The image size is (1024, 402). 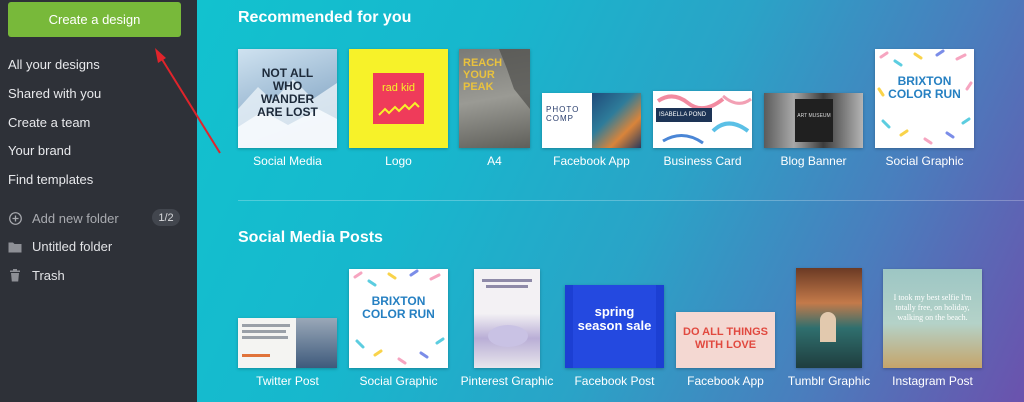 What do you see at coordinates (166, 217) in the screenshot?
I see `folder-count-badge: 1/2` at bounding box center [166, 217].